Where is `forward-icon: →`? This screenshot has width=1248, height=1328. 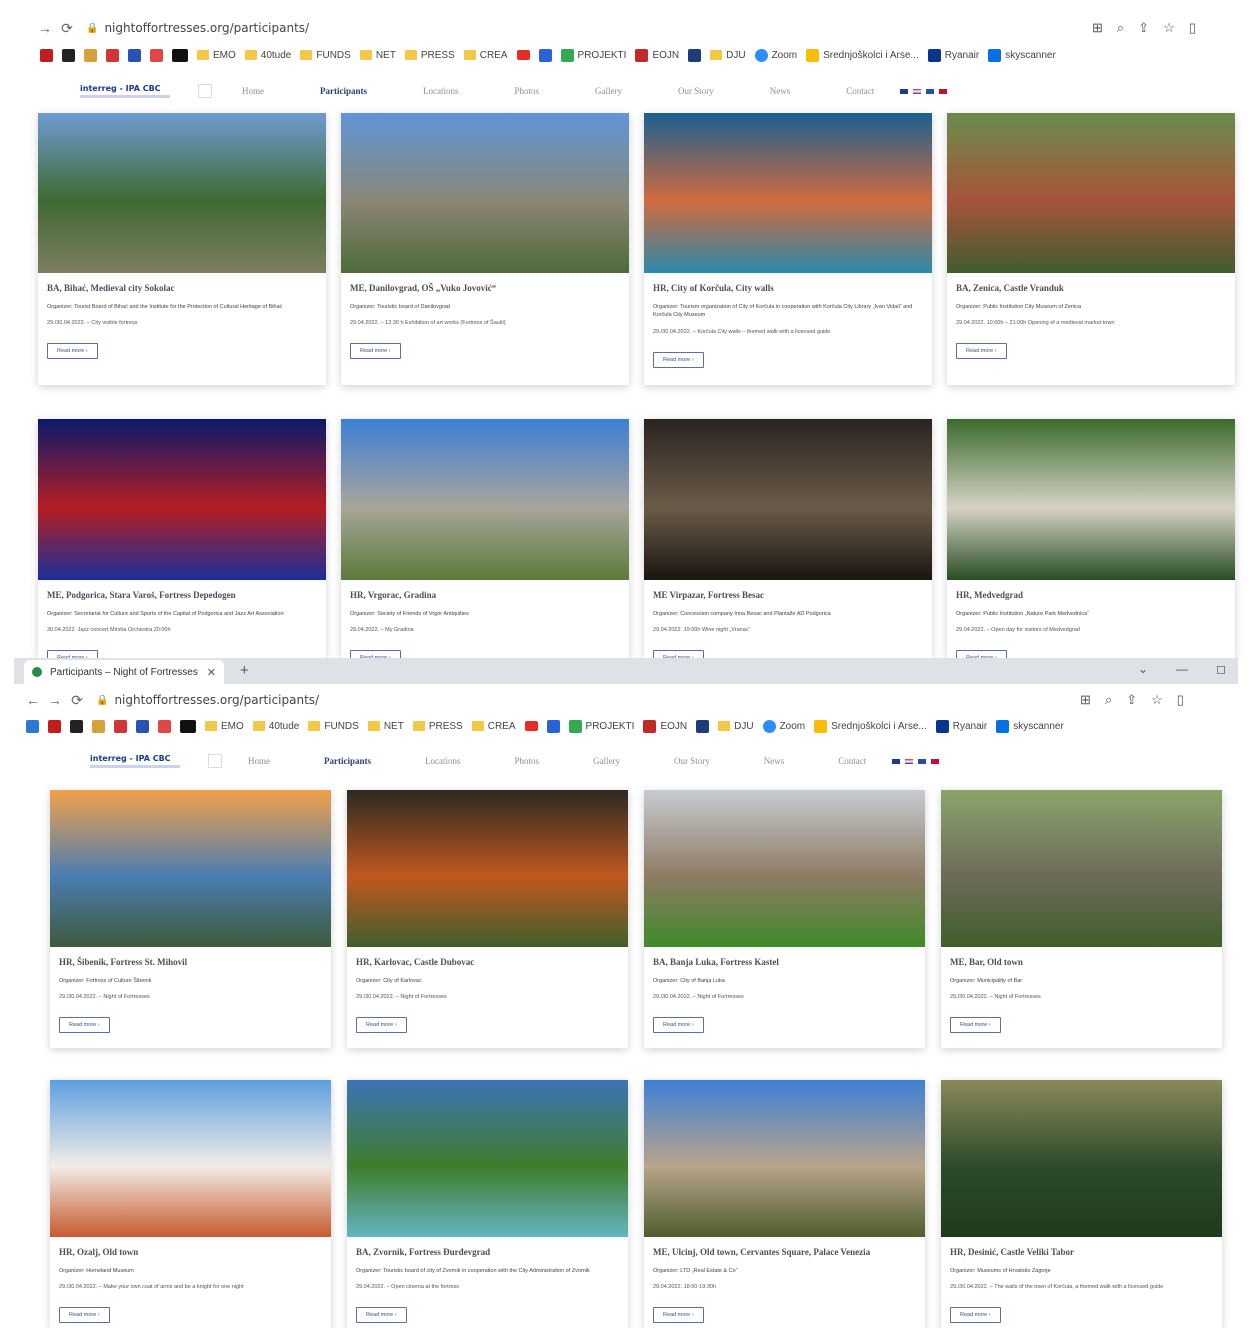
forward-icon: → is located at coordinates (55, 700).